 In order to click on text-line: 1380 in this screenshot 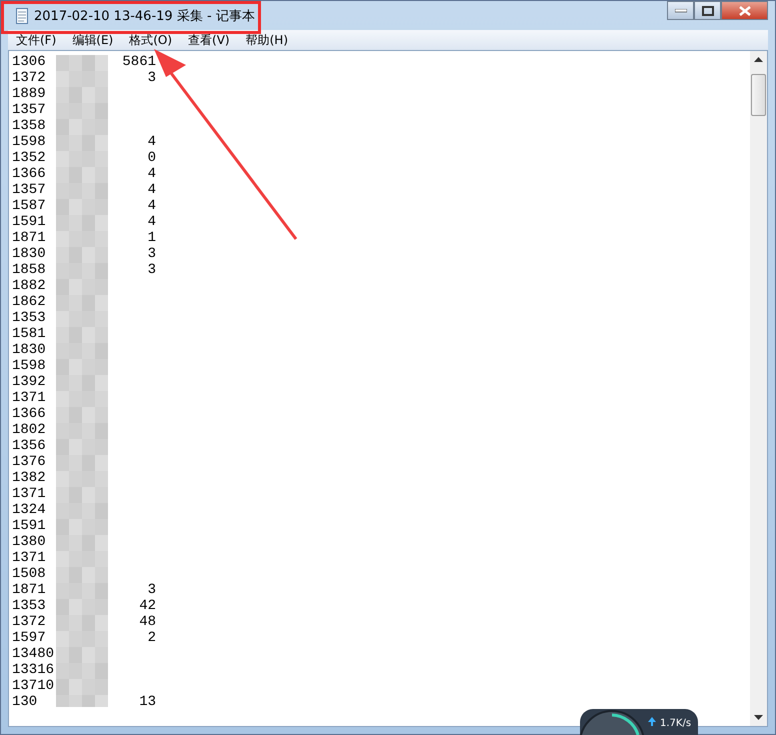, I will do `click(29, 542)`.